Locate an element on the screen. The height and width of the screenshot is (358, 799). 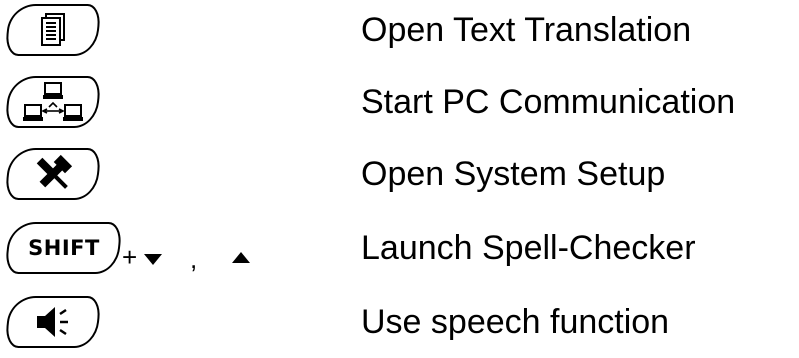
pc-communication-description: Start PC Communication is located at coordinates (548, 102).